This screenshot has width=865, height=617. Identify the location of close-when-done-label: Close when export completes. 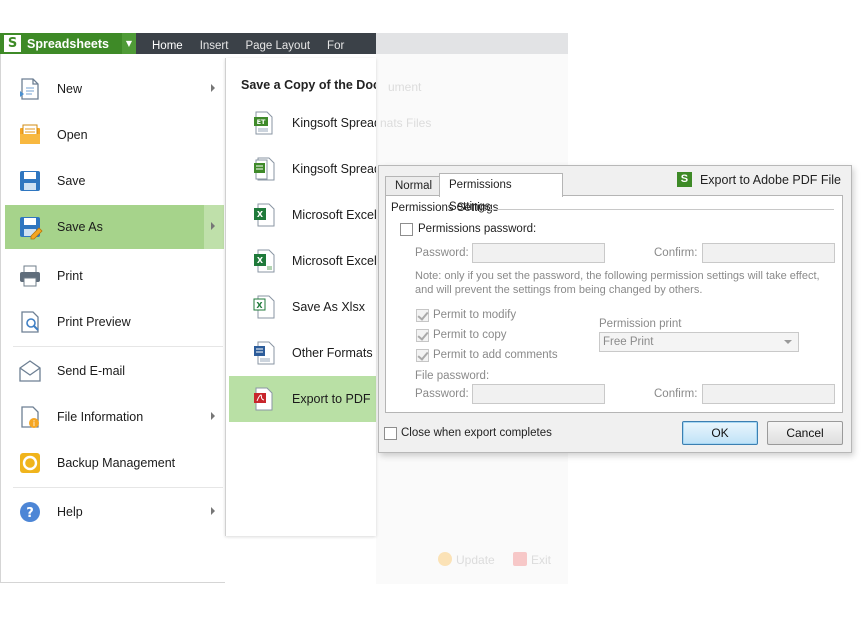
(476, 433).